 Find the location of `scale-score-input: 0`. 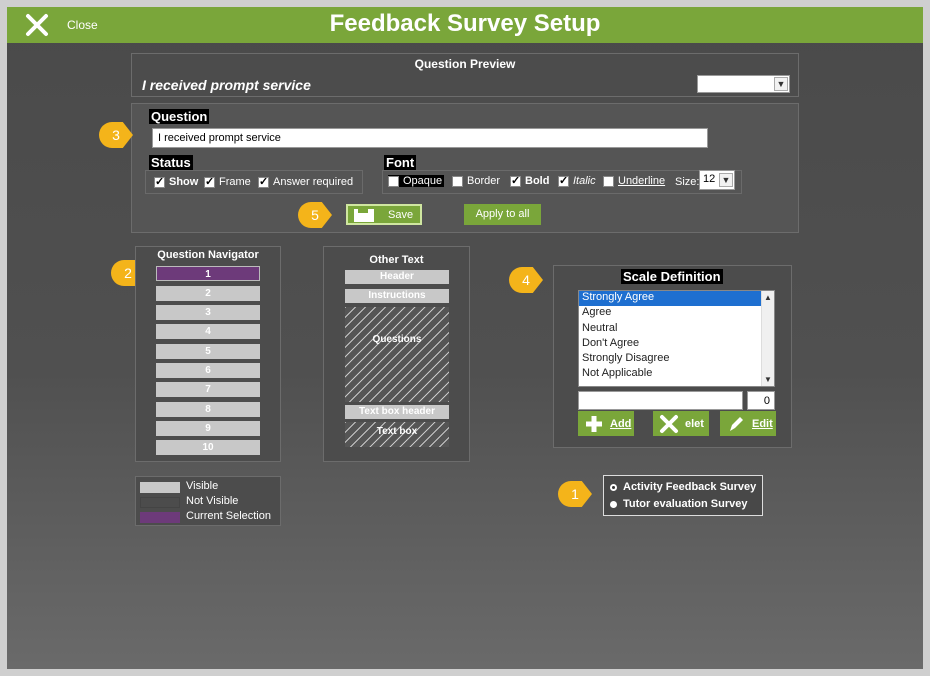

scale-score-input: 0 is located at coordinates (761, 400).